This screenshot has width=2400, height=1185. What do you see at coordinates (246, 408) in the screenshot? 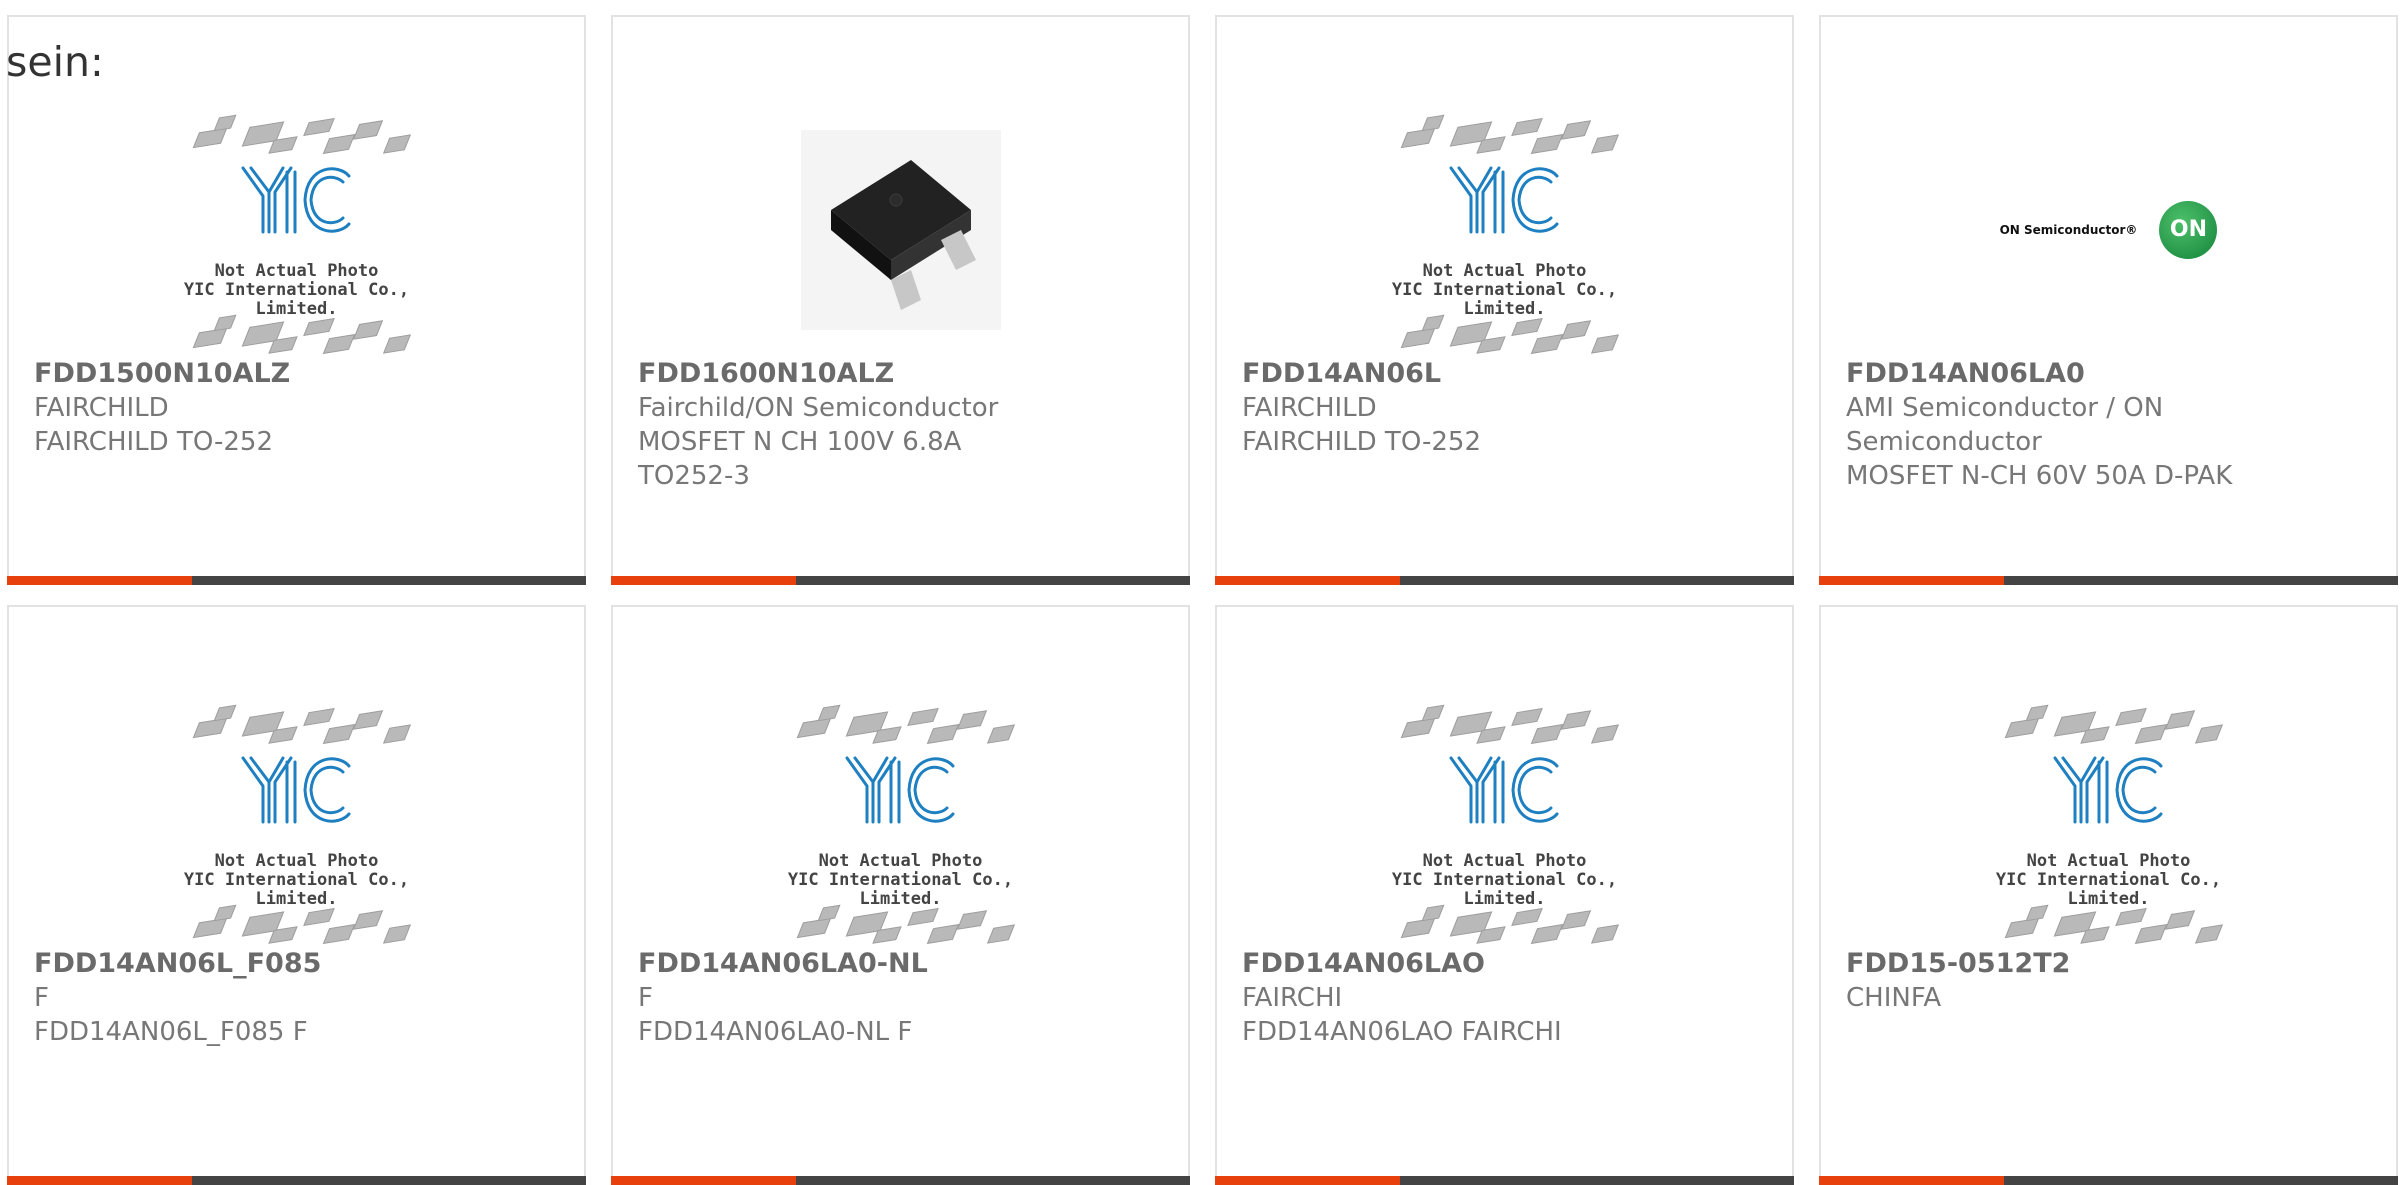
I see `product-info: FDD1500N10ALZ FAIRCHILD FAIRCHILD TO-252` at bounding box center [246, 408].